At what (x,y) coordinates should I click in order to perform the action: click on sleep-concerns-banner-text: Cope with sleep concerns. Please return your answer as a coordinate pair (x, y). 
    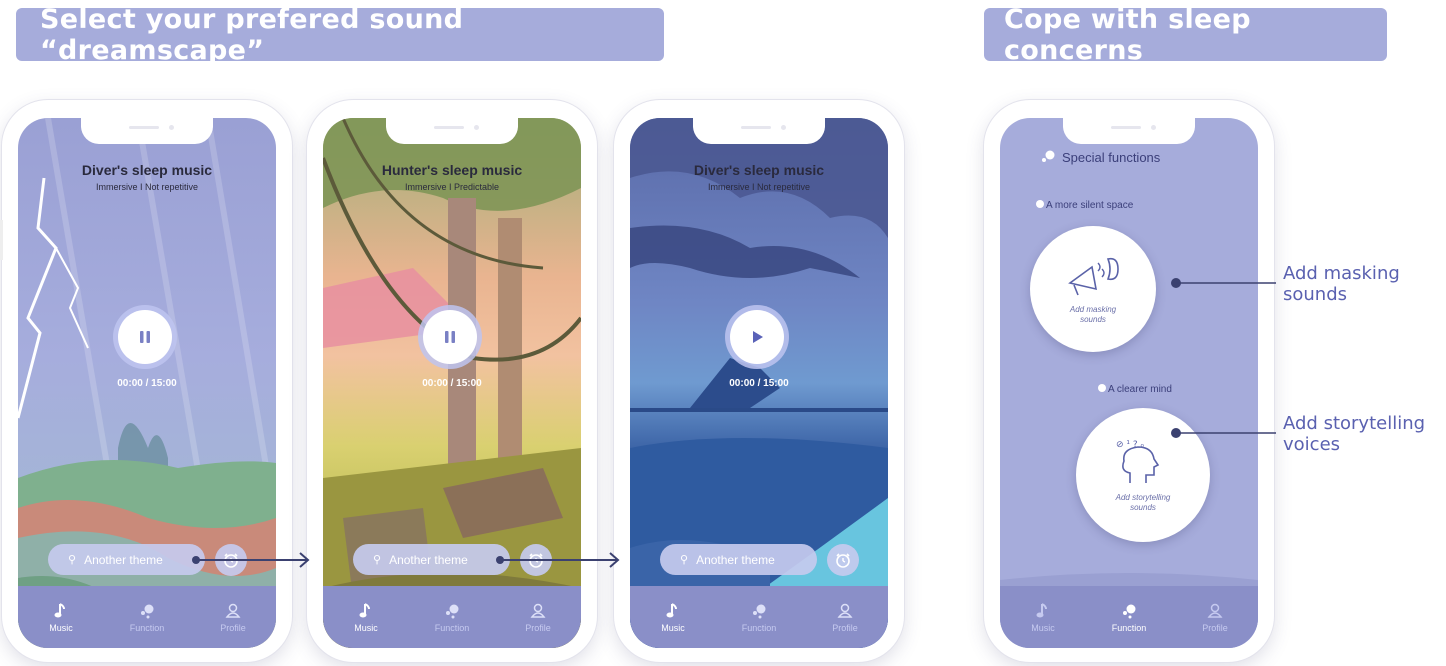
    Looking at the image, I should click on (1127, 34).